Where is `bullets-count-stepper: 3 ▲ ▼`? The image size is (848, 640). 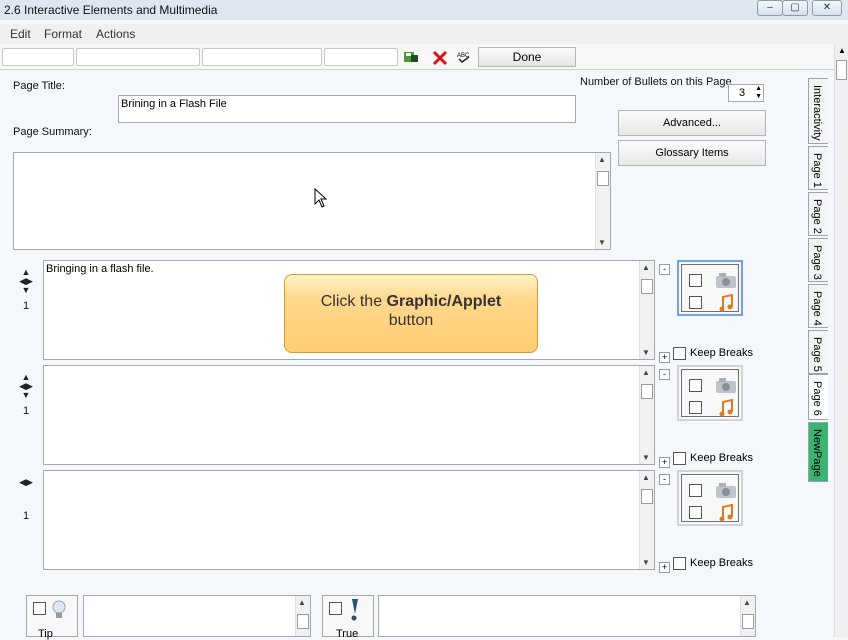 bullets-count-stepper: 3 ▲ ▼ is located at coordinates (746, 93).